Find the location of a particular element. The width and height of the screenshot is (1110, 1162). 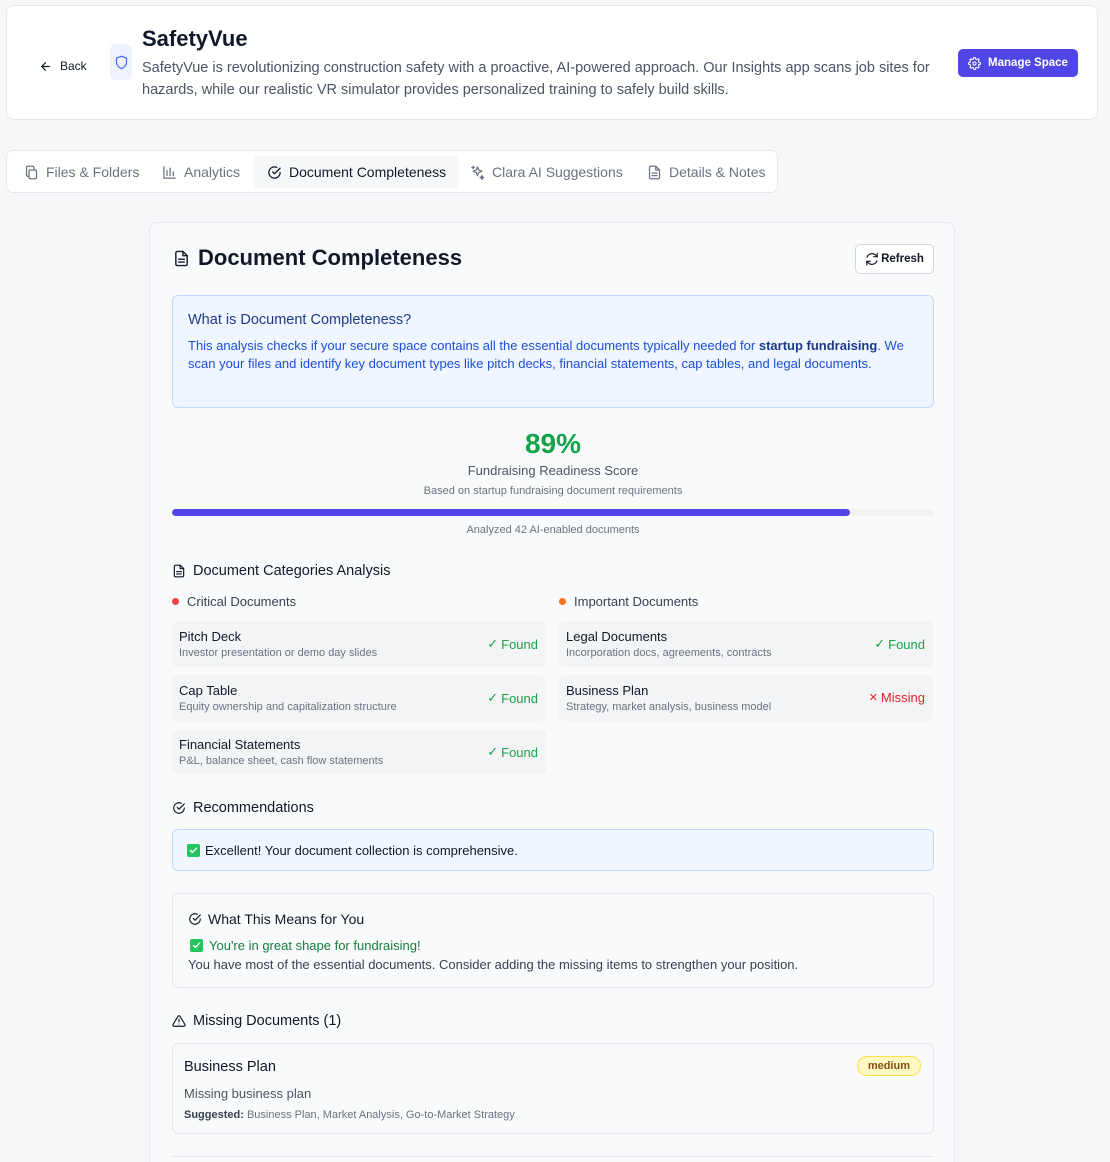

tab-label: Clara AI Suggestions is located at coordinates (557, 172).